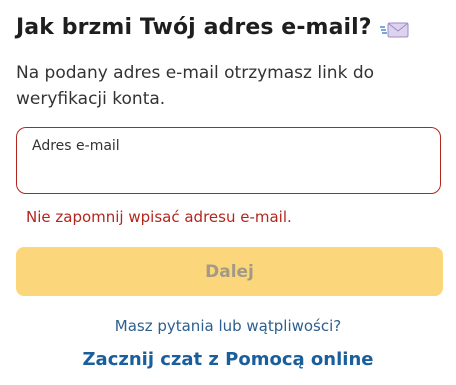 The image size is (456, 385). What do you see at coordinates (394, 30) in the screenshot?
I see `envelope-icon` at bounding box center [394, 30].